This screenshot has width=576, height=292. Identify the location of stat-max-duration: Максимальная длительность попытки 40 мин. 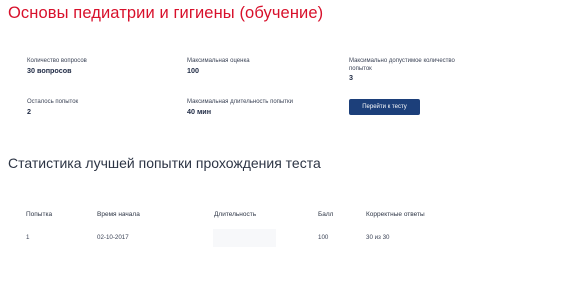
(262, 107).